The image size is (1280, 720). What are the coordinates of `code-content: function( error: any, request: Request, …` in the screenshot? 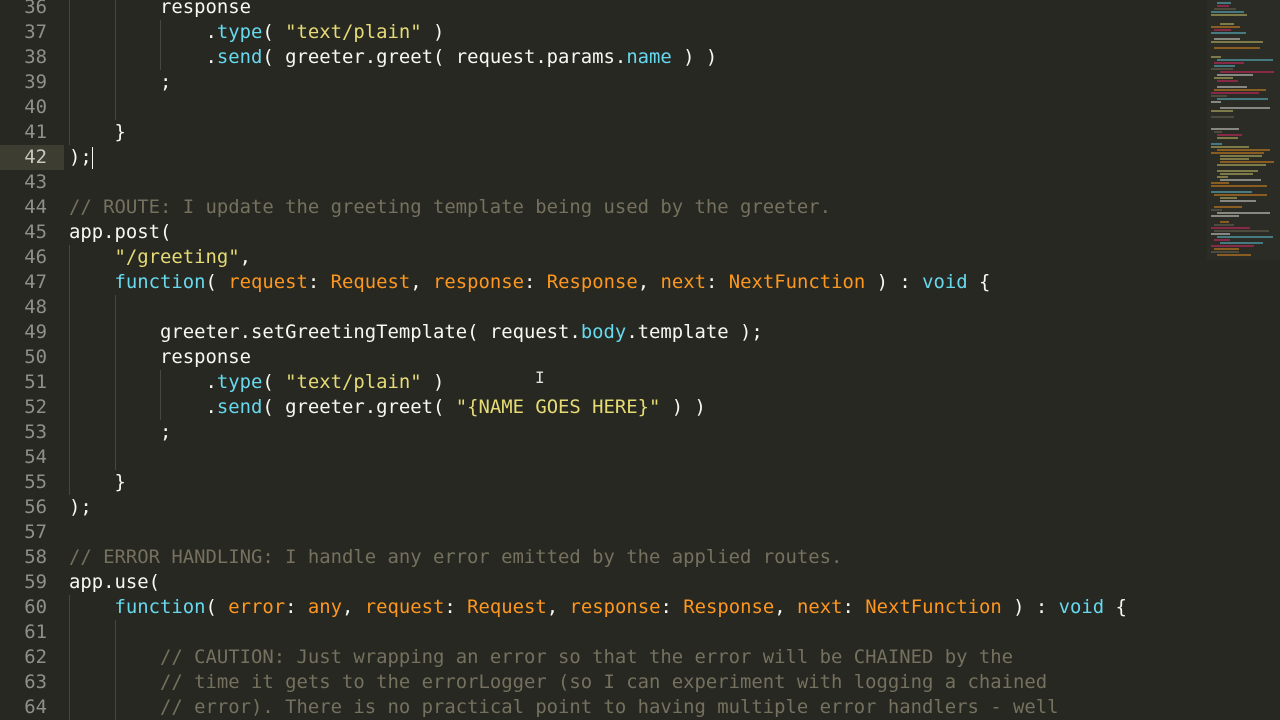 It's located at (598, 607).